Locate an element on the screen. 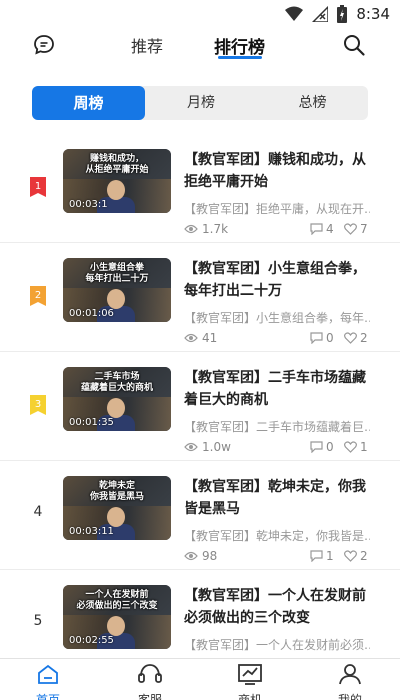 This screenshot has height=700, width=400. video-duration: 00:03:1 is located at coordinates (88, 204).